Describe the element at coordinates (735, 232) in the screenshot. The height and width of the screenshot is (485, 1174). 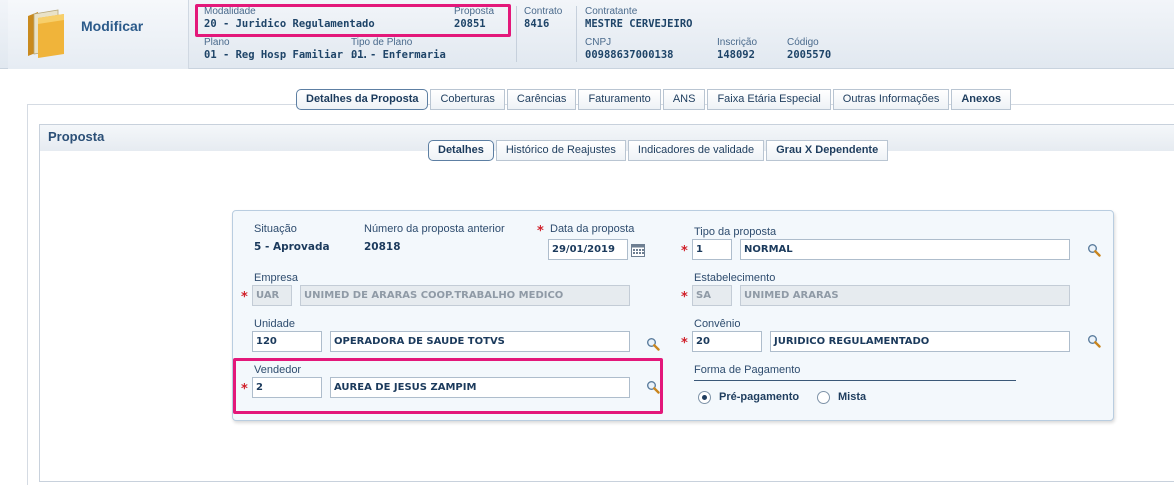
I see `tipo-proposta-label: Tipo da proposta` at that location.